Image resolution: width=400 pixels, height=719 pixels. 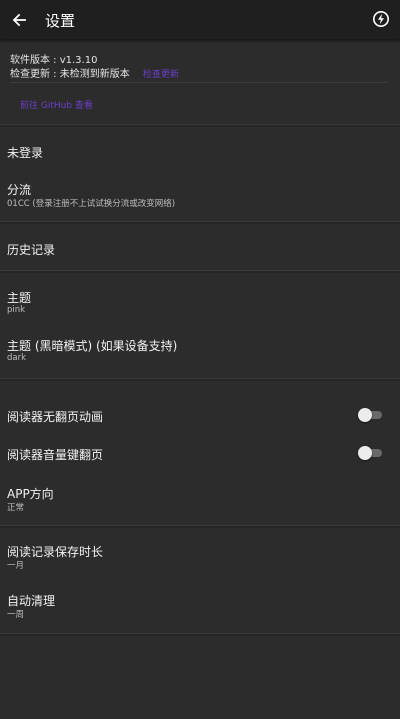 What do you see at coordinates (55, 455) in the screenshot?
I see `volume-keys-label: 阅读器音量键翻页` at bounding box center [55, 455].